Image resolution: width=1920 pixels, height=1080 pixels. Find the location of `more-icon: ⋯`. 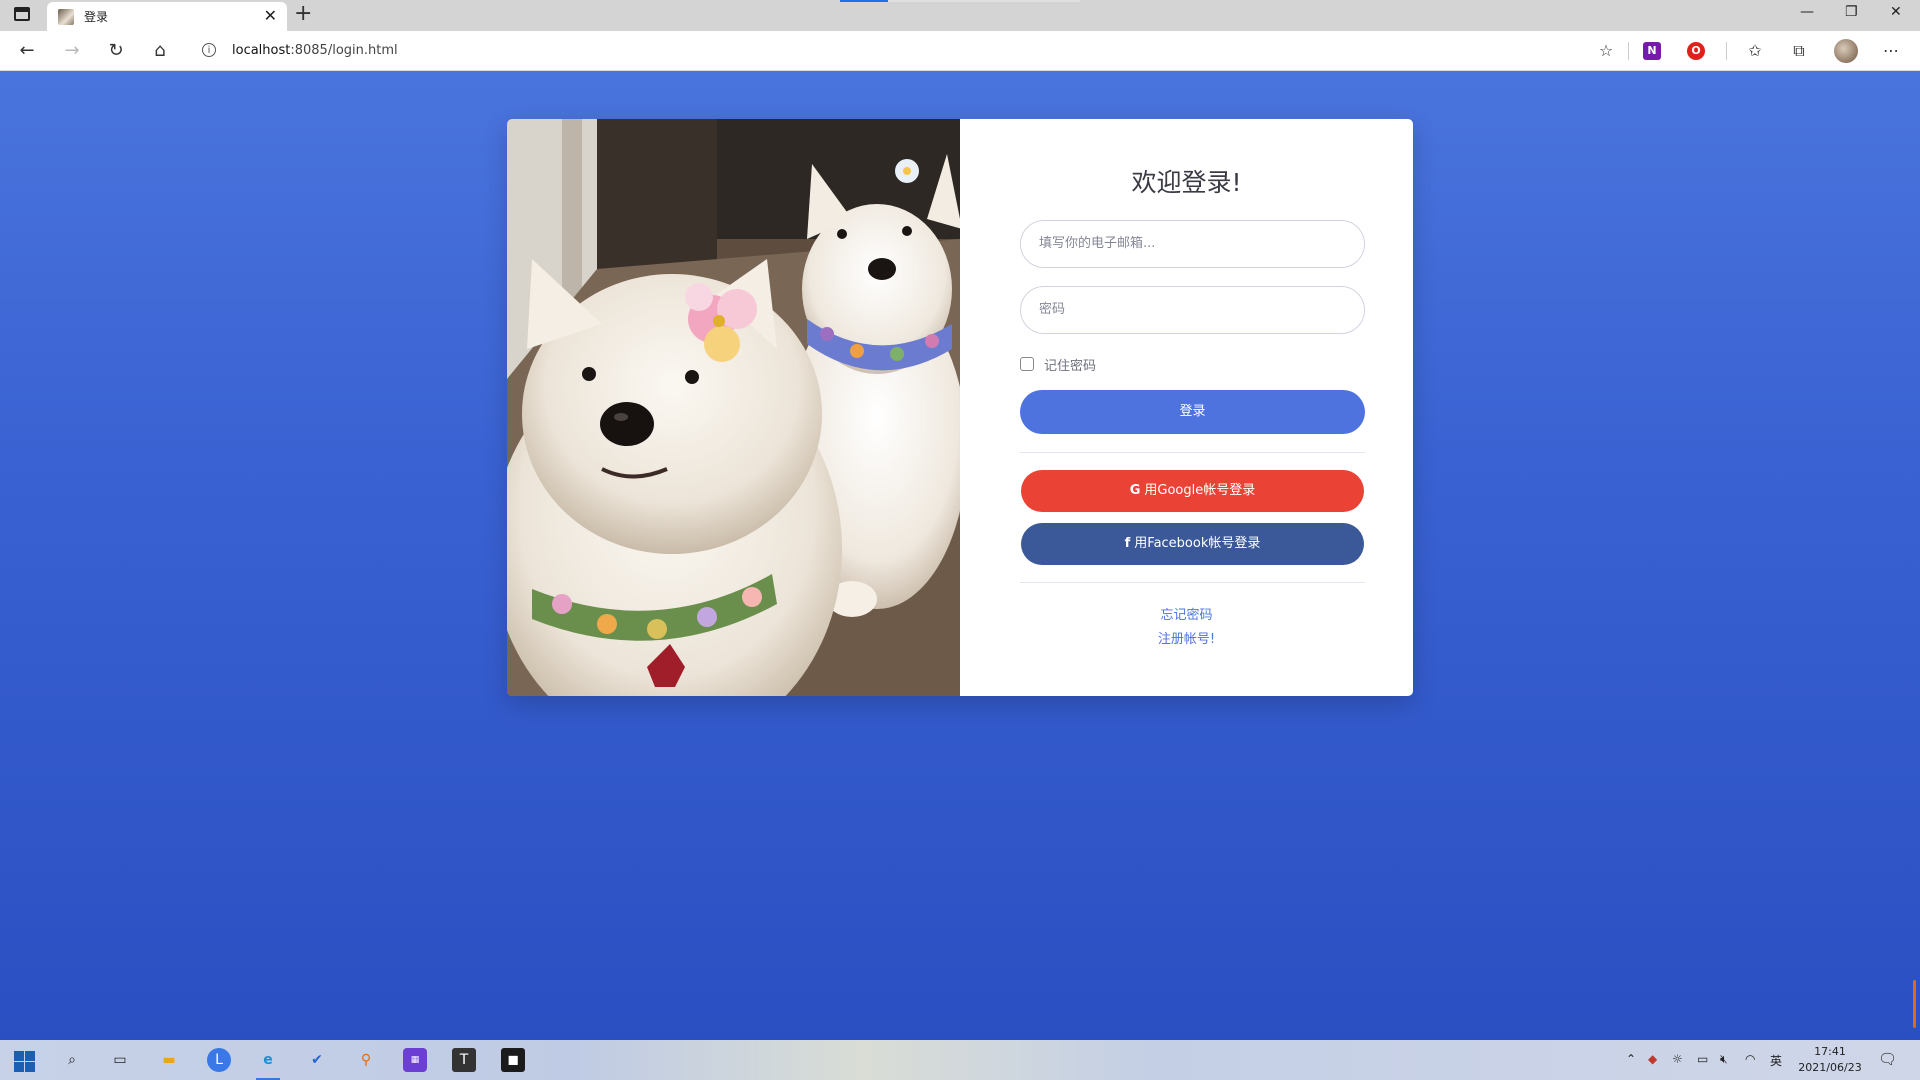

more-icon: ⋯ is located at coordinates (1891, 51).